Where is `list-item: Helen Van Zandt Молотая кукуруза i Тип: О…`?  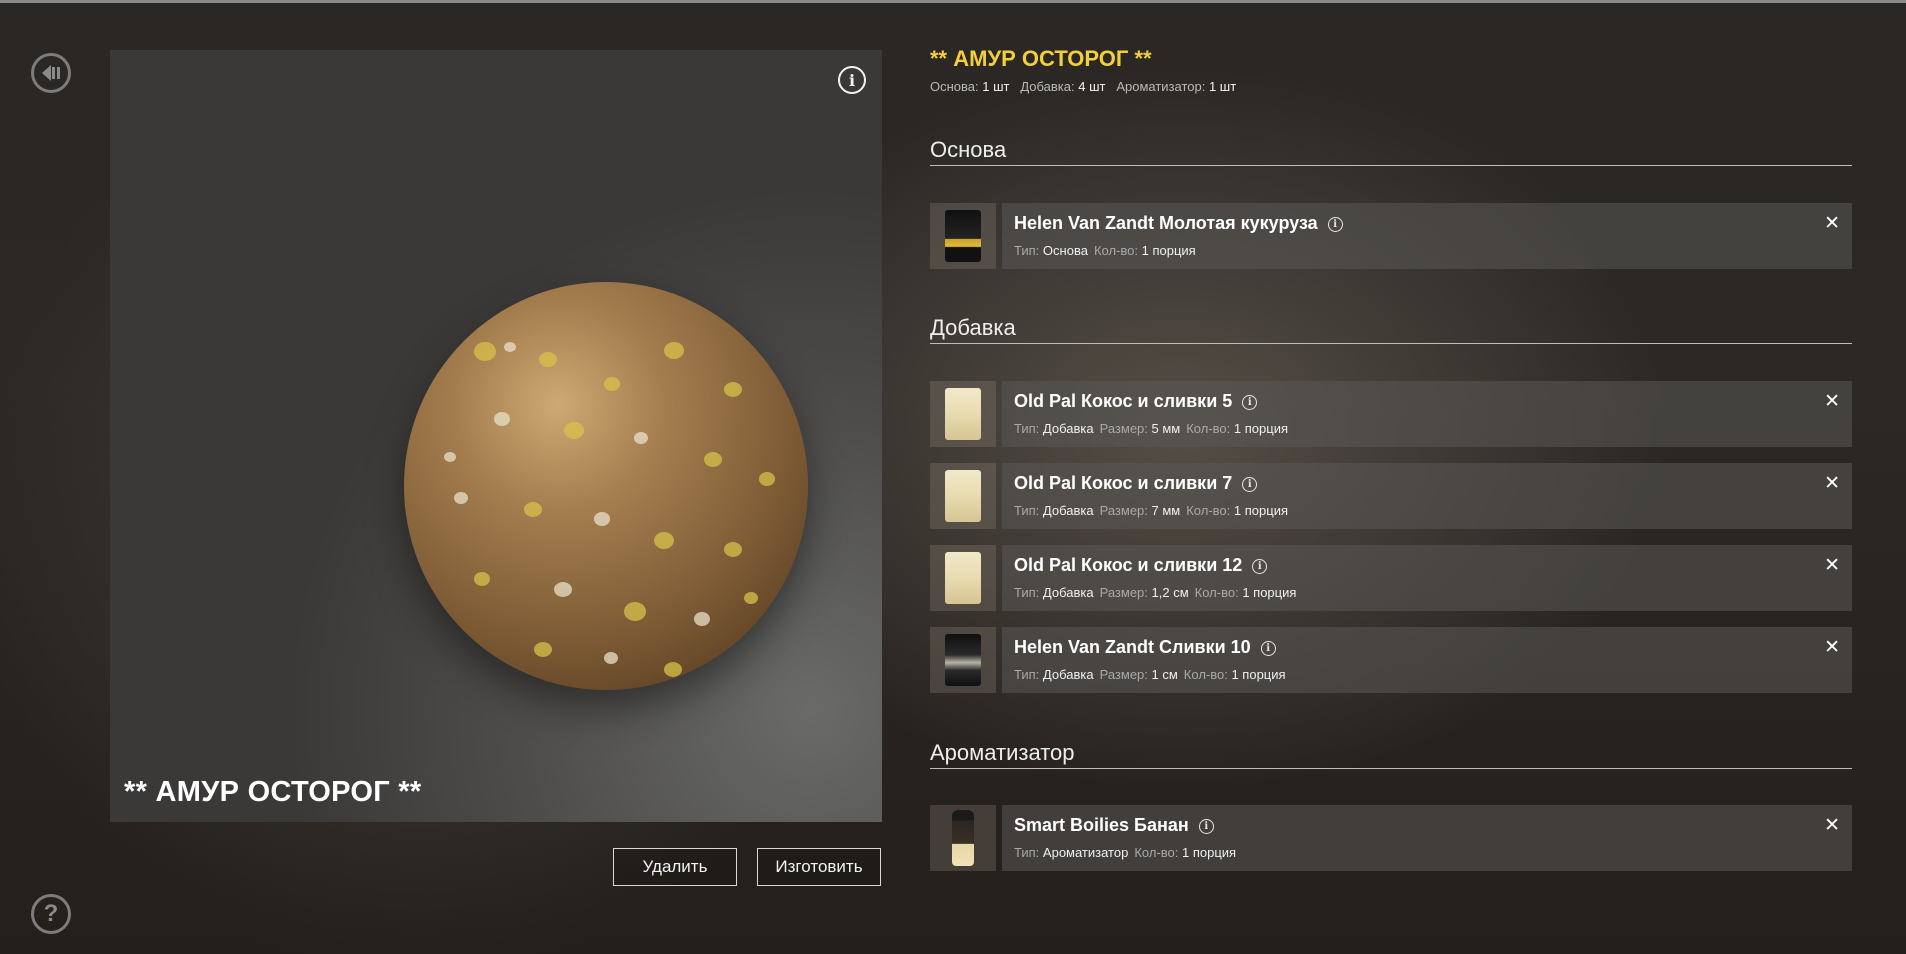
list-item: Helen Van Zandt Молотая кукуруза i Тип: О… is located at coordinates (1391, 236).